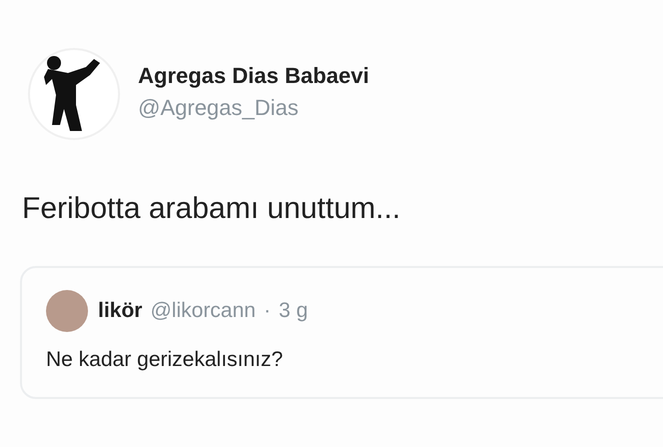  Describe the element at coordinates (67, 311) in the screenshot. I see `avatar-photo-placeholder` at that location.